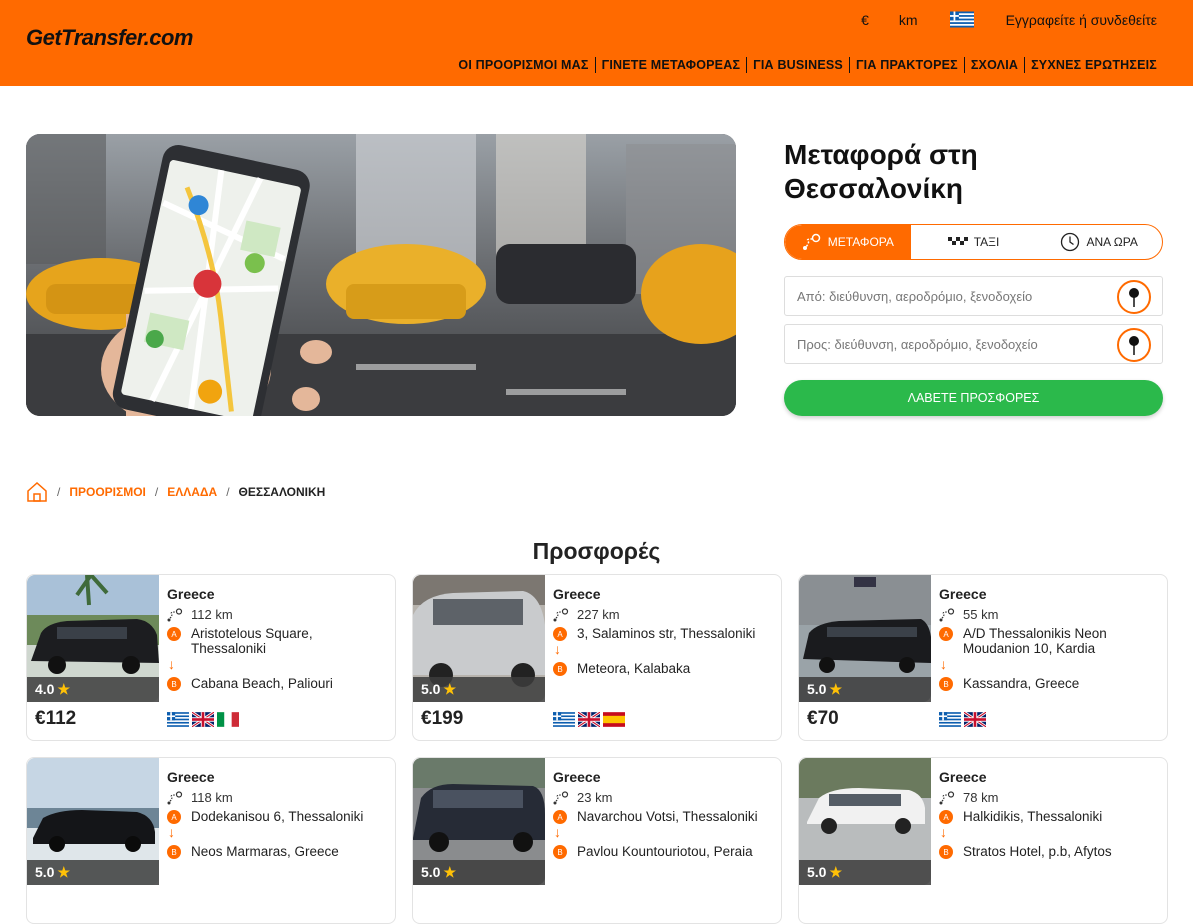 The height and width of the screenshot is (924, 1193). I want to click on currency-selector: €, so click(865, 20).